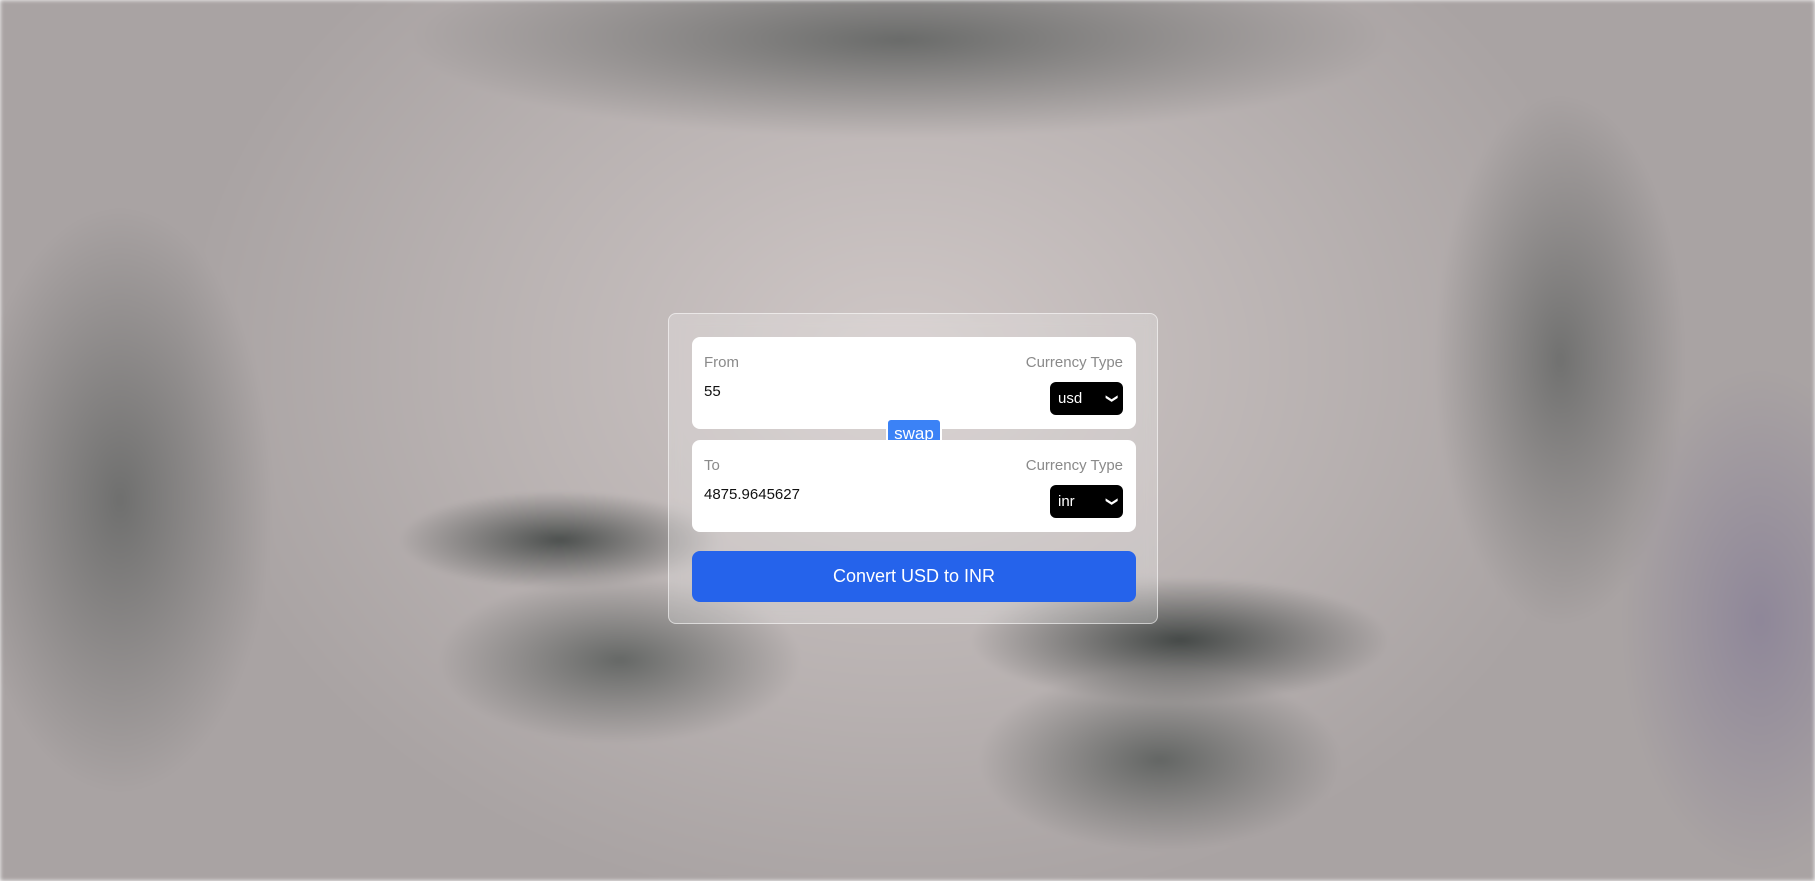 The height and width of the screenshot is (881, 1815). Describe the element at coordinates (721, 362) in the screenshot. I see `from-label: From` at that location.